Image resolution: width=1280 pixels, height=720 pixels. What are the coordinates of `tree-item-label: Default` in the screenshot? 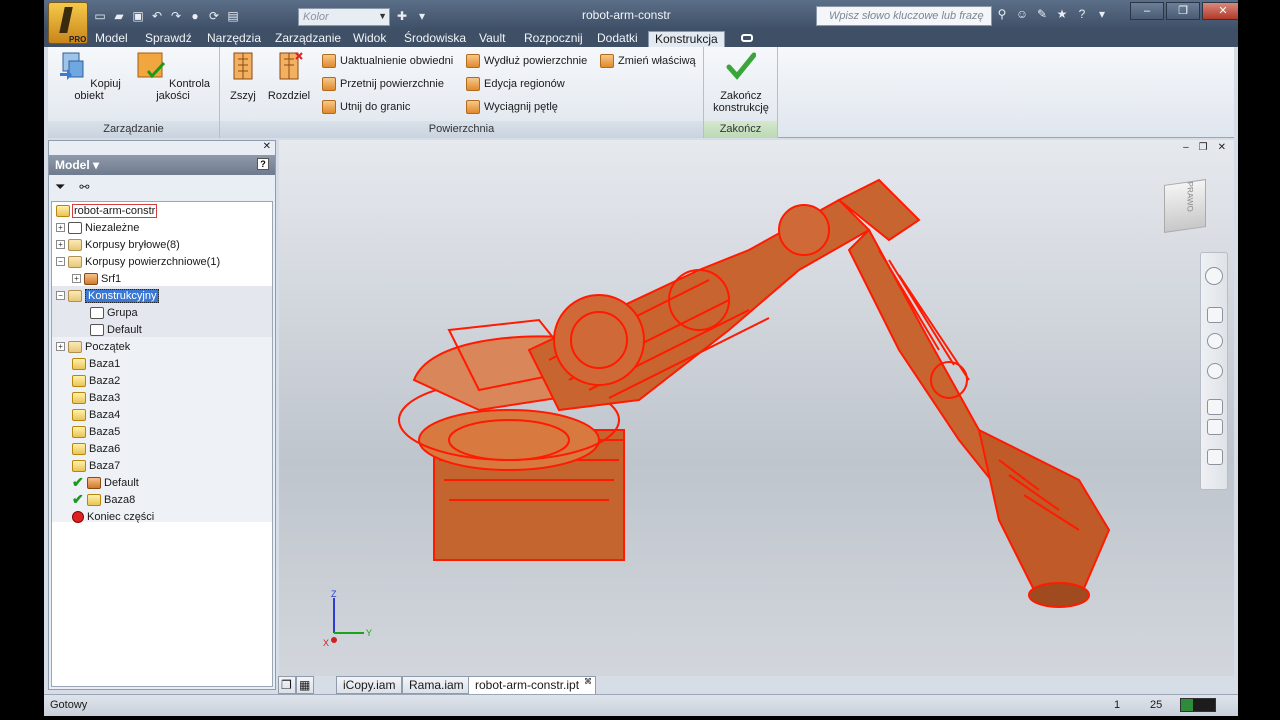 It's located at (121, 482).